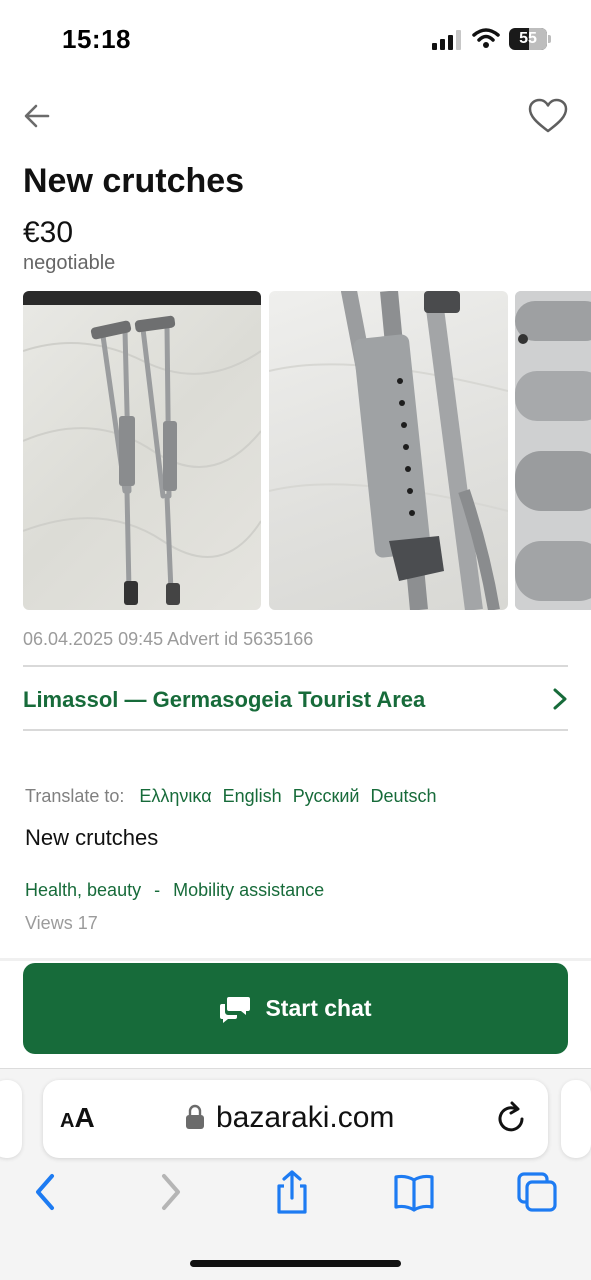 The width and height of the screenshot is (591, 1280). Describe the element at coordinates (49, 1192) in the screenshot. I see `back-icon` at that location.